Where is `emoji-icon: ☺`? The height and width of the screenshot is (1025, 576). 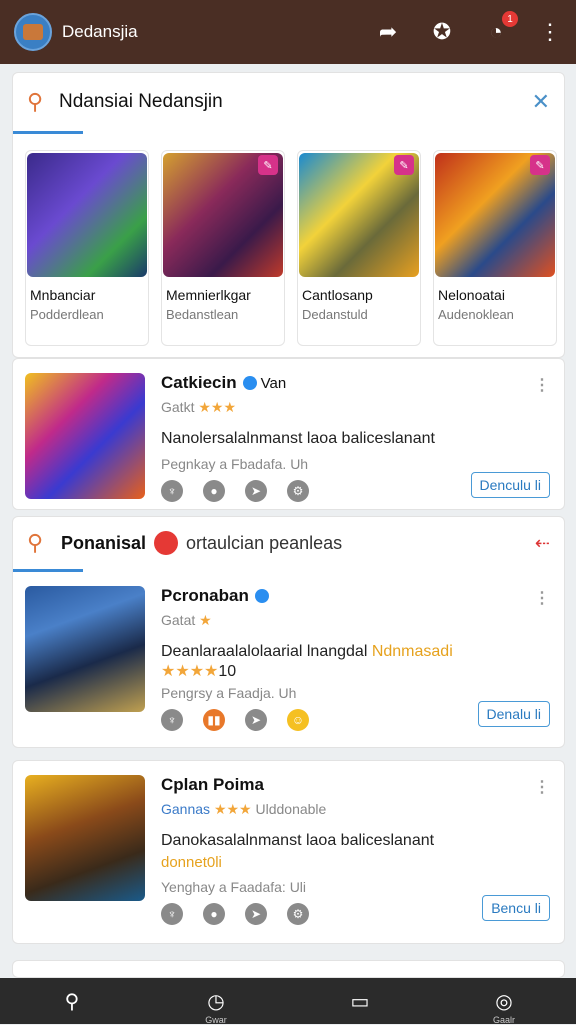
emoji-icon: ☺ is located at coordinates (298, 720).